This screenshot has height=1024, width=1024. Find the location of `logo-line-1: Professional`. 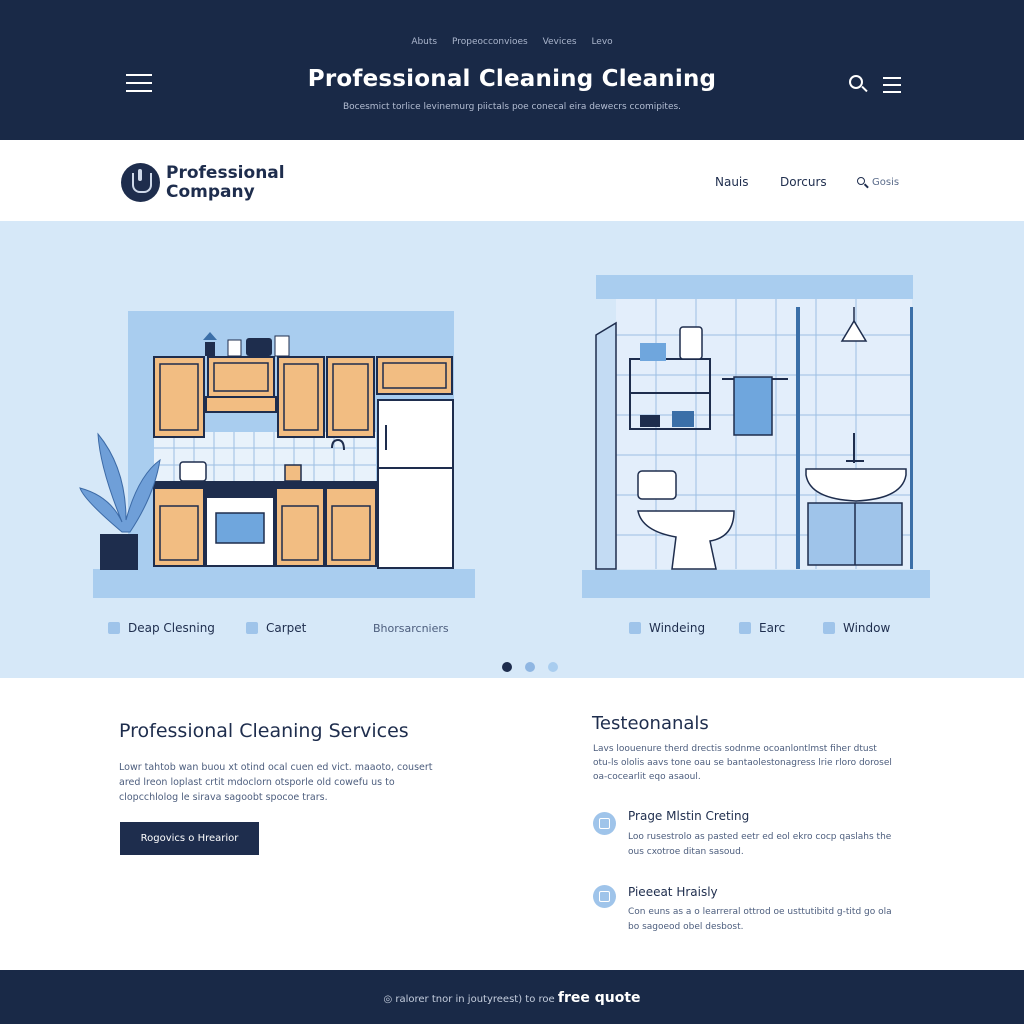

logo-line-1: Professional is located at coordinates (225, 173).